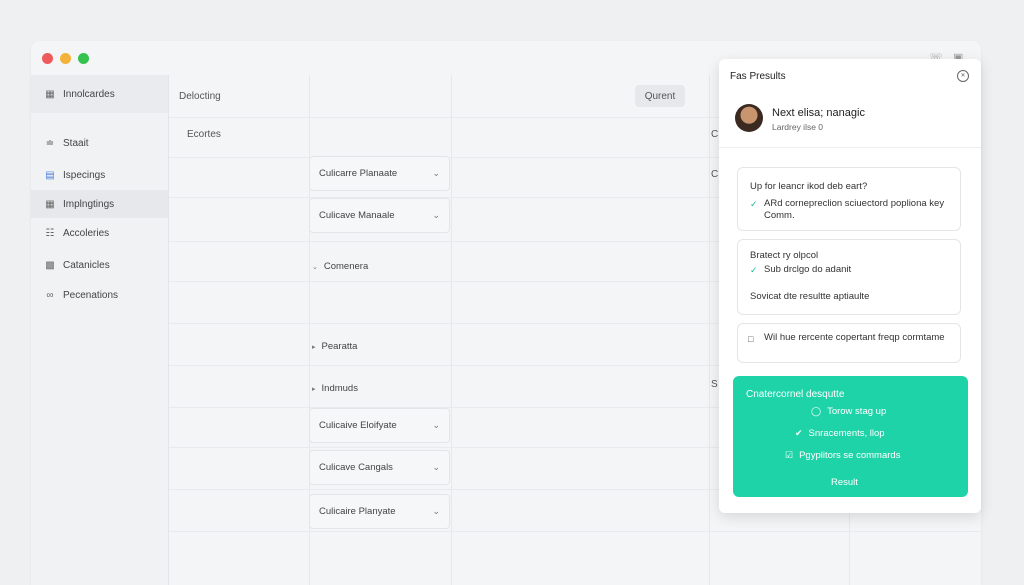 Image resolution: width=1024 pixels, height=585 pixels. I want to click on maximize-window-button, so click(83, 58).